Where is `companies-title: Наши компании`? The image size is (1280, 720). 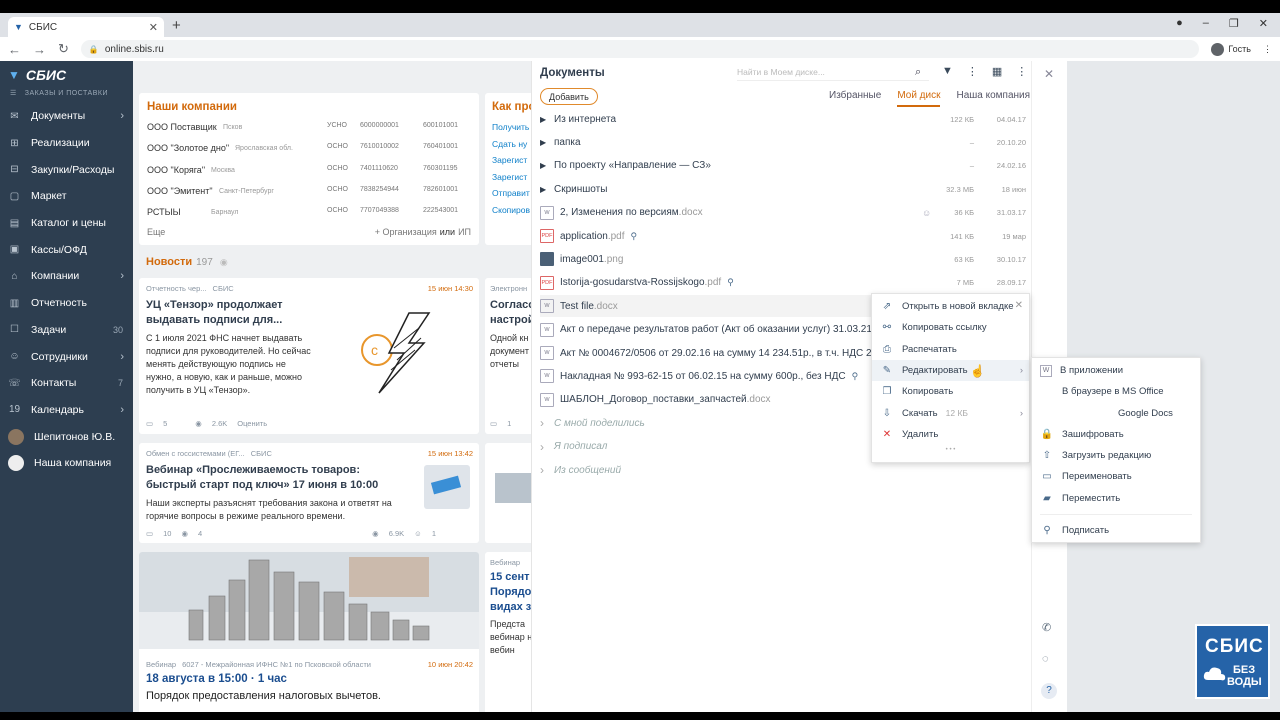 companies-title: Наши компании is located at coordinates (192, 107).